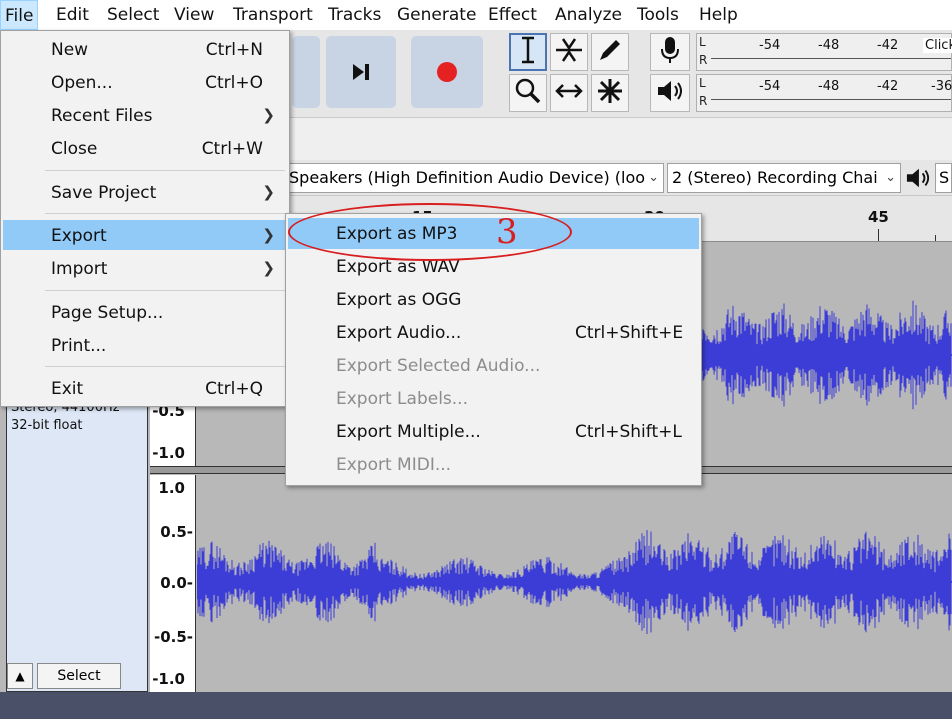  What do you see at coordinates (176, 583) in the screenshot?
I see `scale-label: 0.0-` at bounding box center [176, 583].